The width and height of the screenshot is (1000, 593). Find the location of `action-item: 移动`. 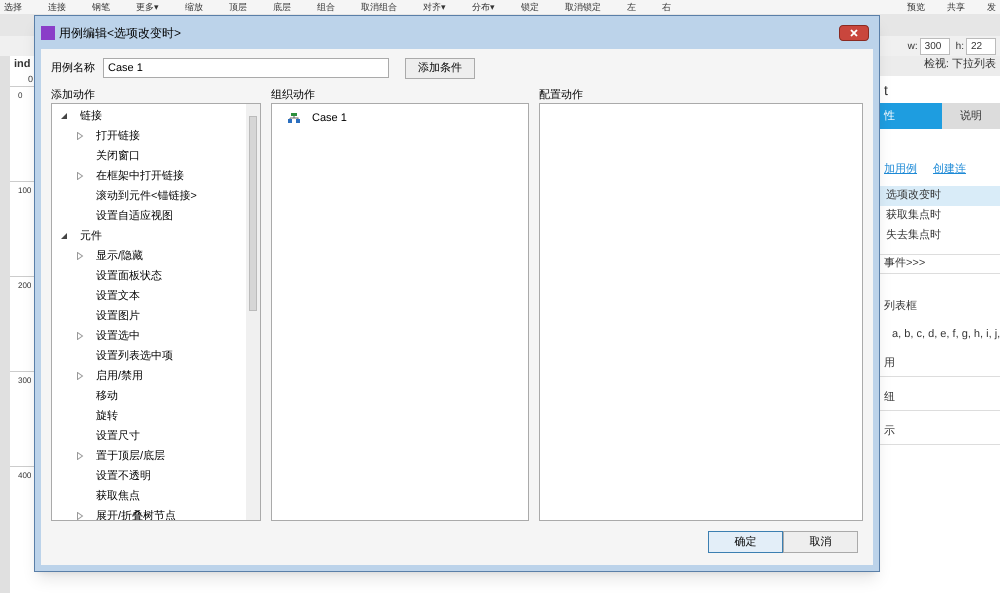

action-item: 移动 is located at coordinates (107, 396).